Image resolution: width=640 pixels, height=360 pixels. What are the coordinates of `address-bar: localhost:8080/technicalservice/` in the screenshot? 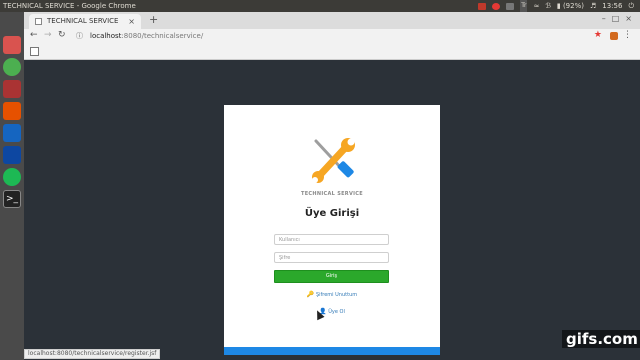 It's located at (146, 36).